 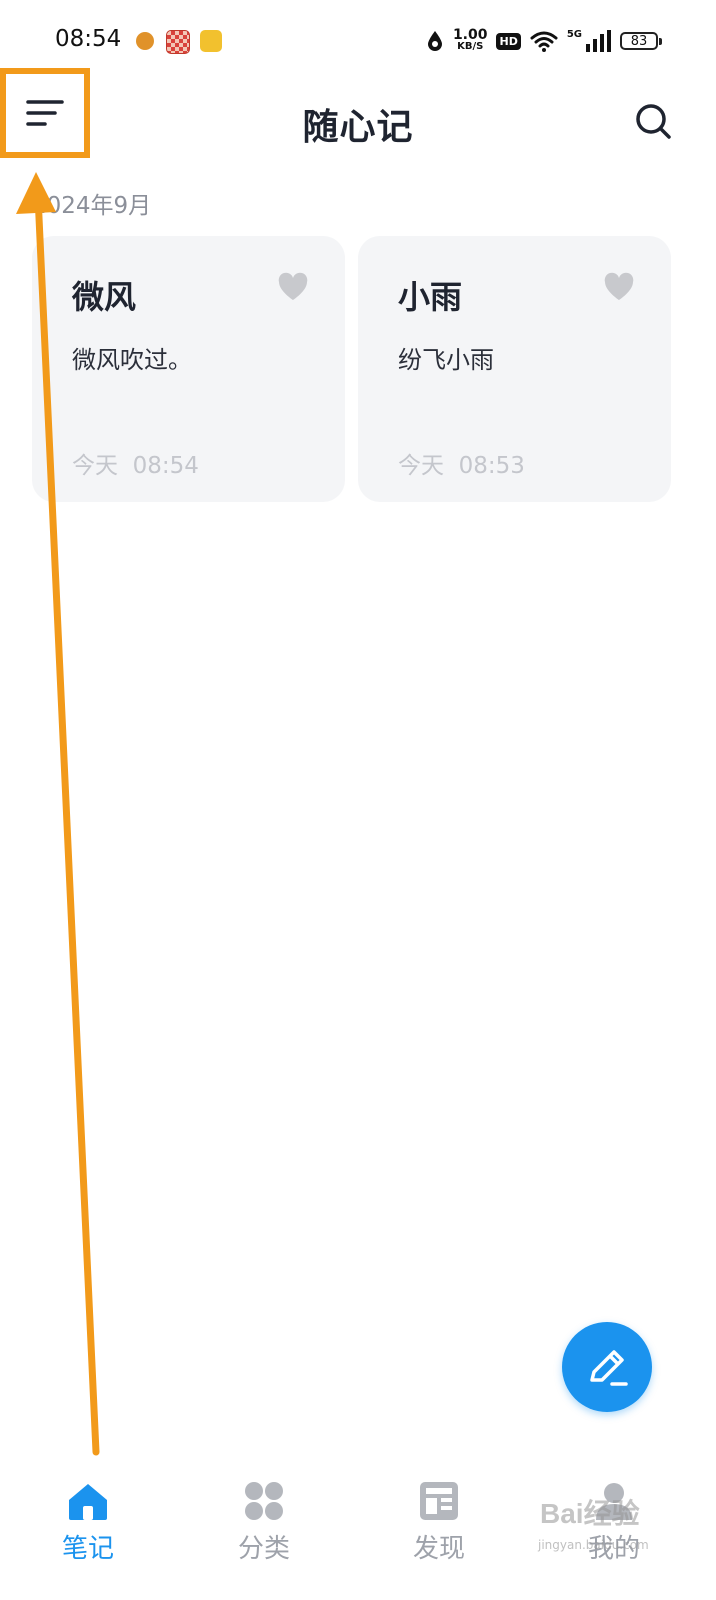 What do you see at coordinates (598, 41) in the screenshot?
I see `signal-icon` at bounding box center [598, 41].